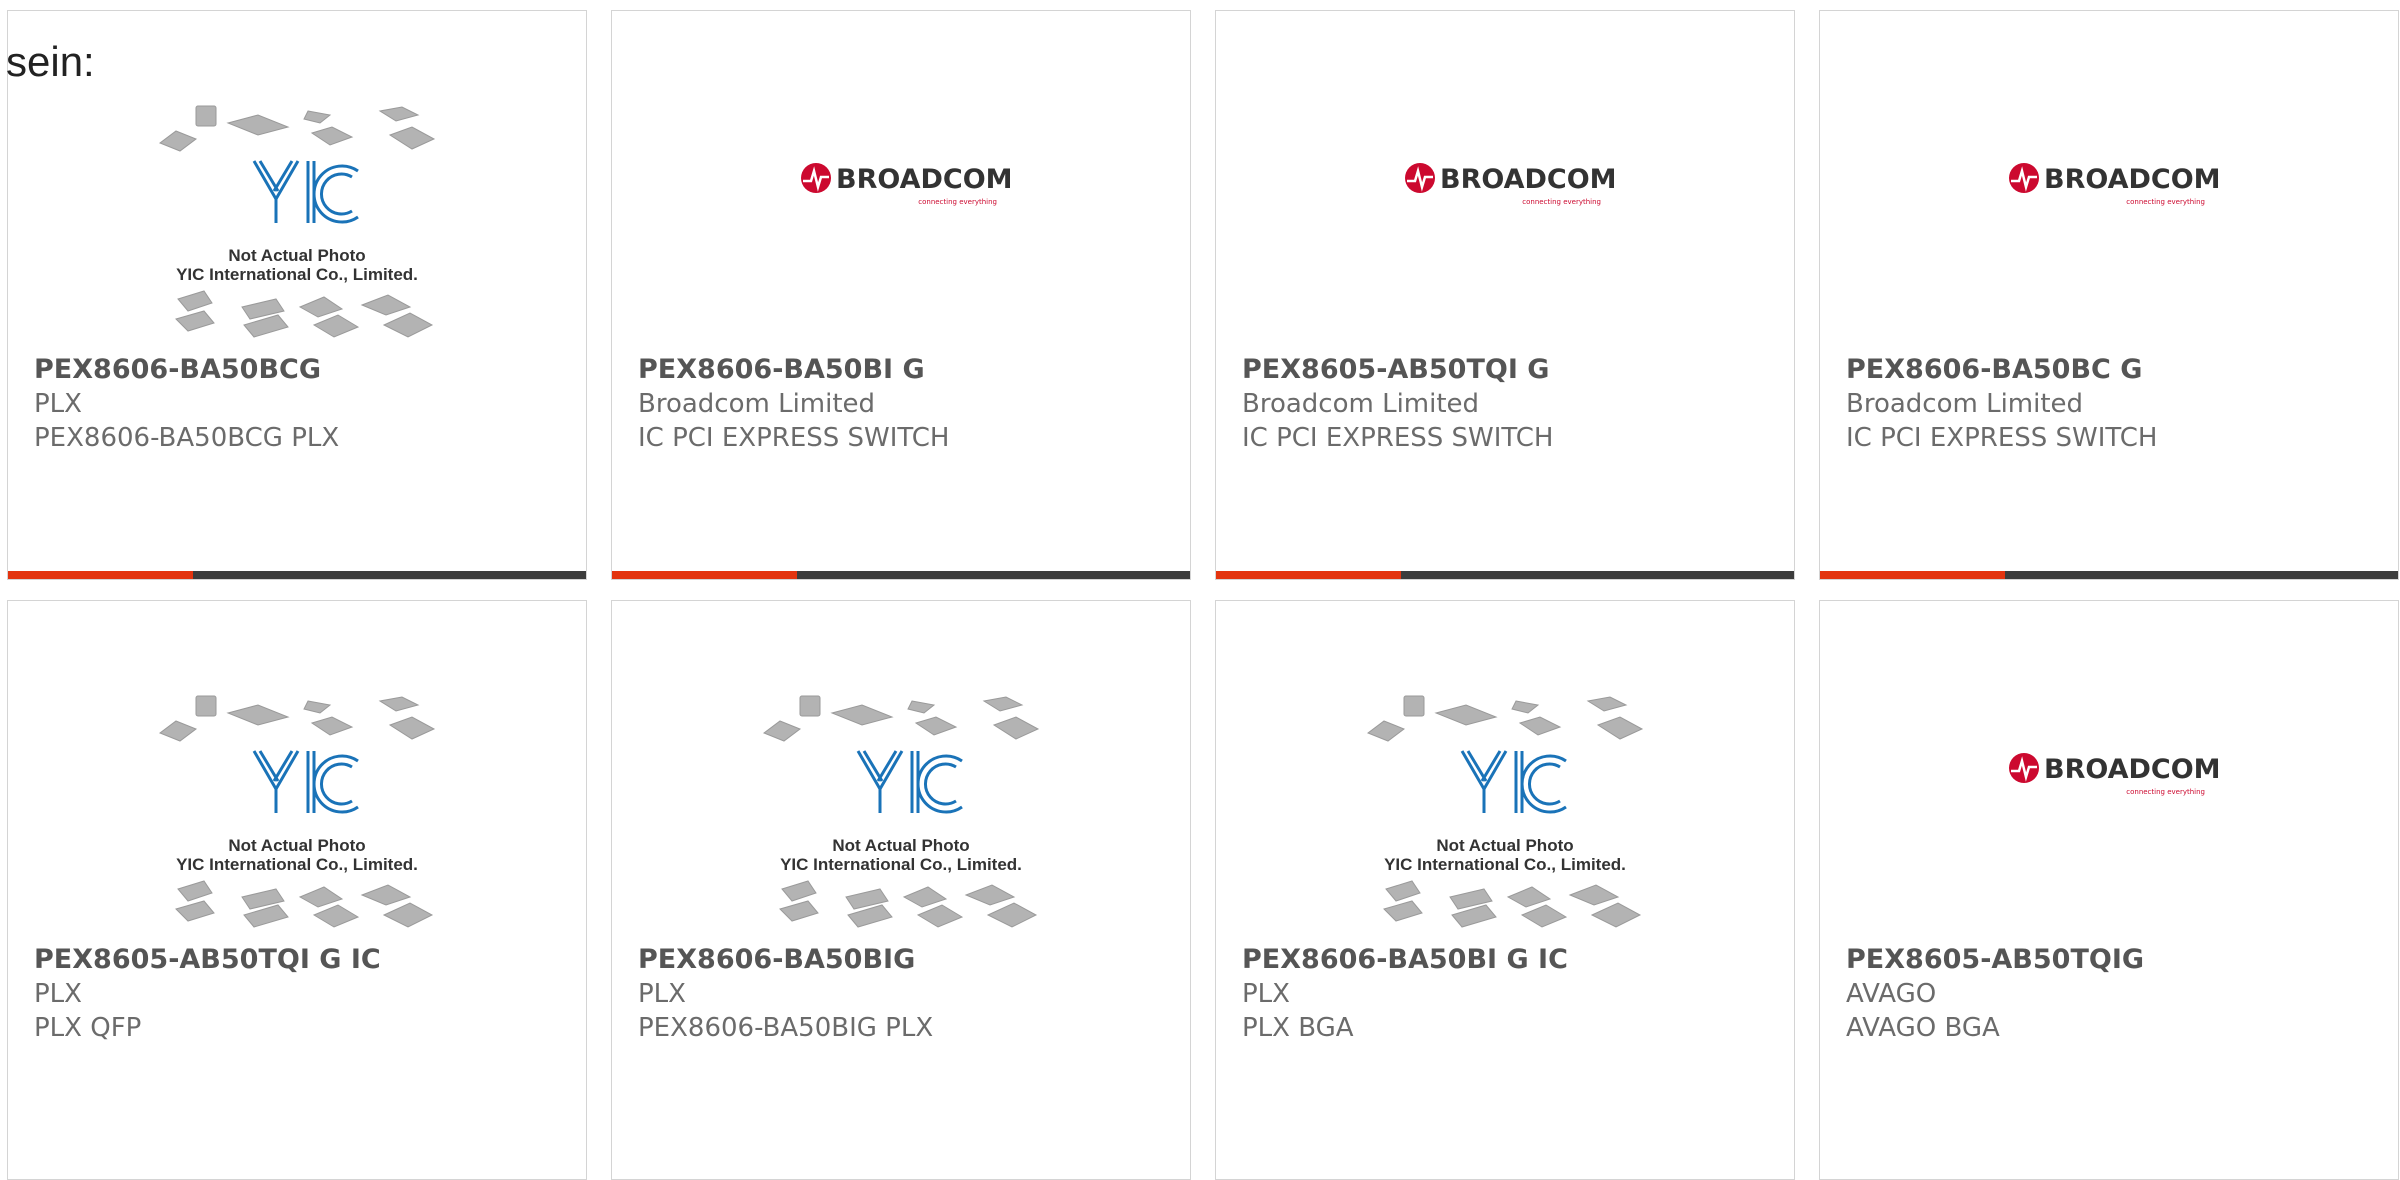  I want to click on description: PEX8606-BA50BIG PLX, so click(786, 1028).